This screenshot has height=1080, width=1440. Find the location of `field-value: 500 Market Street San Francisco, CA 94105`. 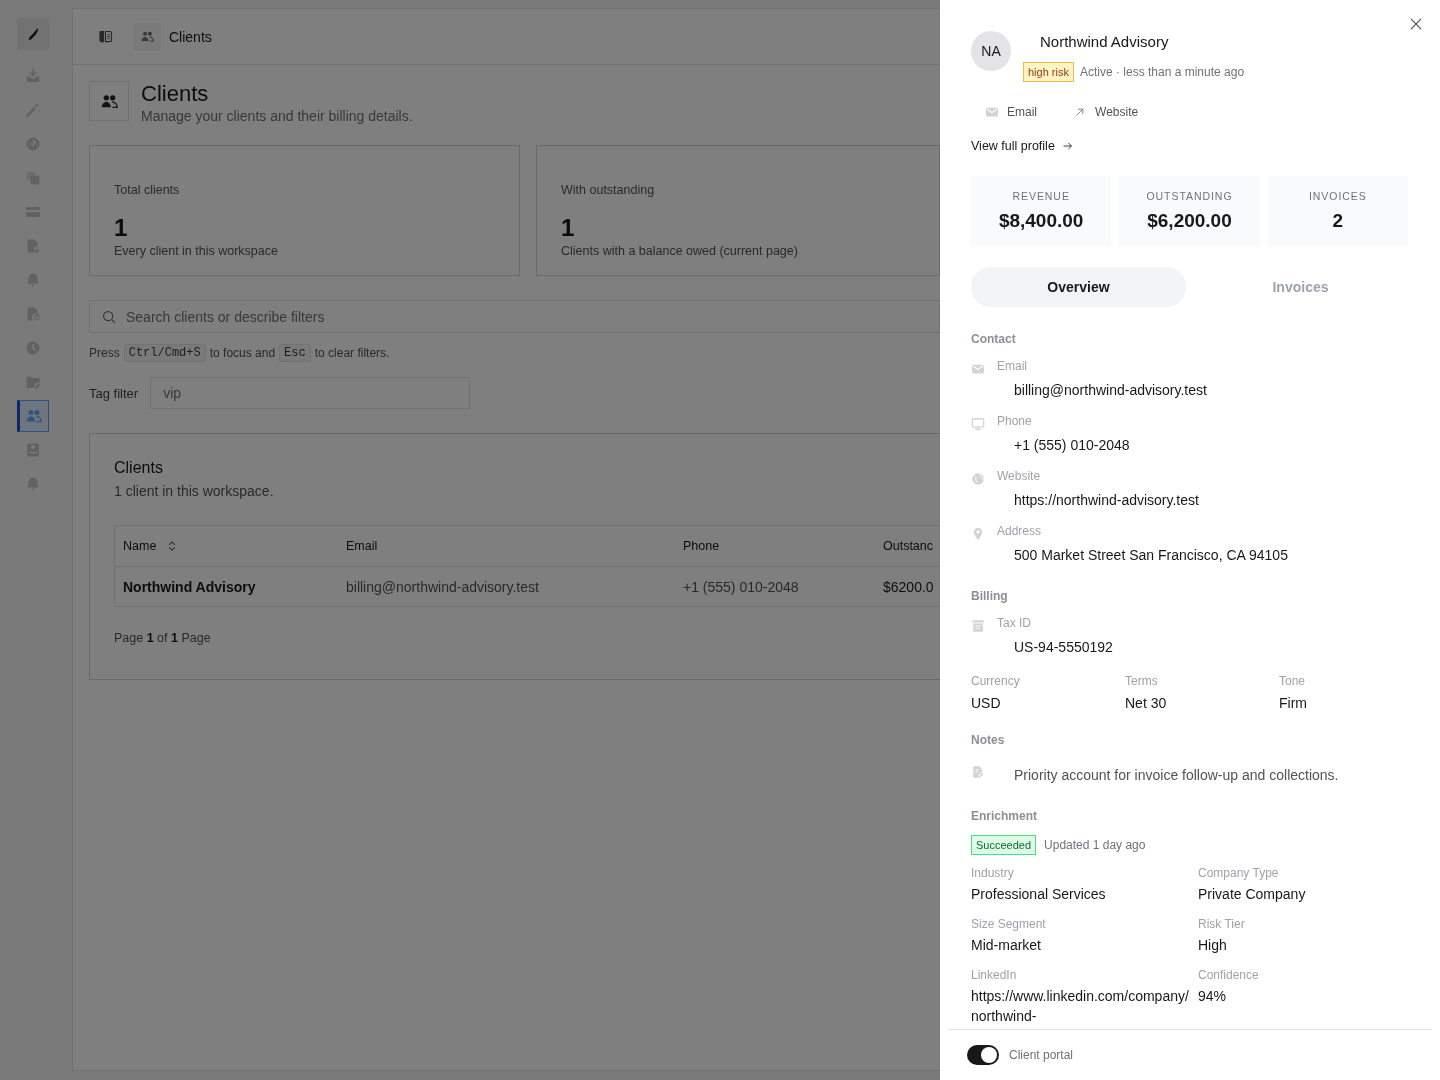

field-value: 500 Market Street San Francisco, CA 94105 is located at coordinates (1151, 555).